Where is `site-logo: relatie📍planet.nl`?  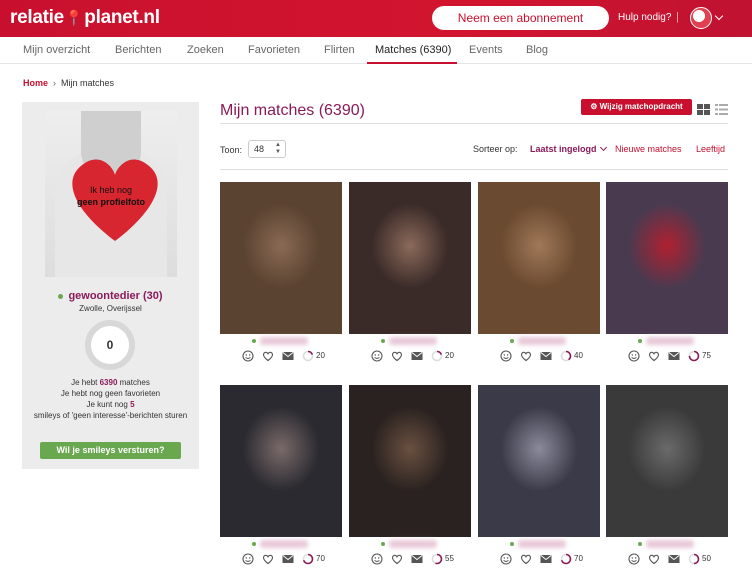
site-logo: relatie📍planet.nl is located at coordinates (85, 18).